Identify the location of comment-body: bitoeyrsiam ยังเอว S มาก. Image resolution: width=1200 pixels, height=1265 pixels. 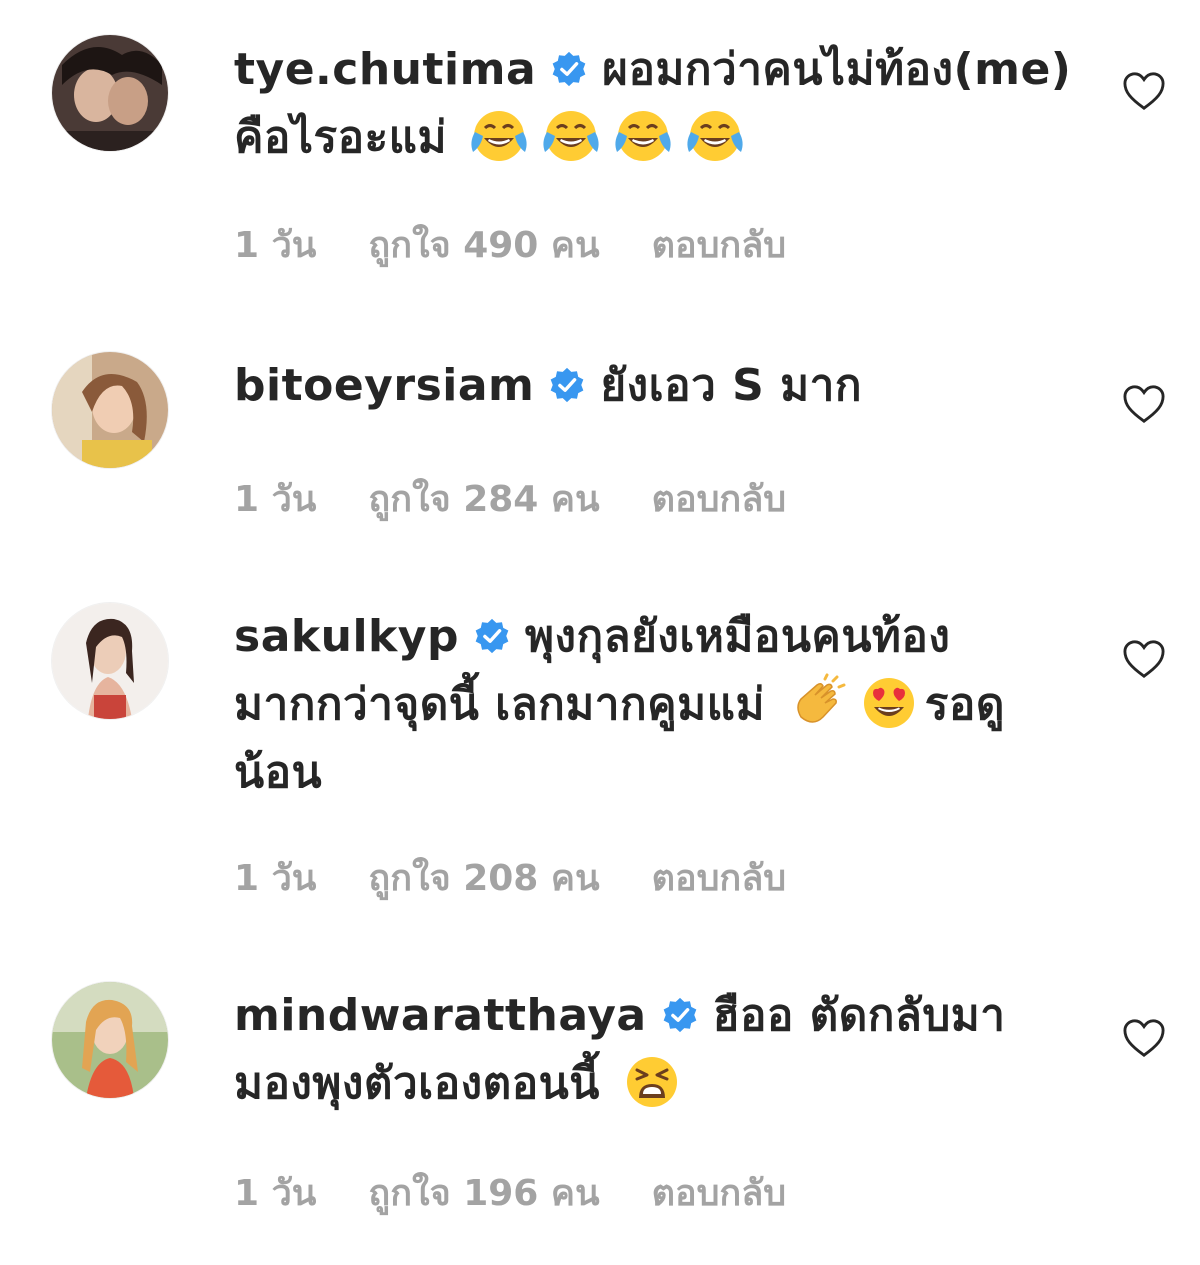
(654, 386).